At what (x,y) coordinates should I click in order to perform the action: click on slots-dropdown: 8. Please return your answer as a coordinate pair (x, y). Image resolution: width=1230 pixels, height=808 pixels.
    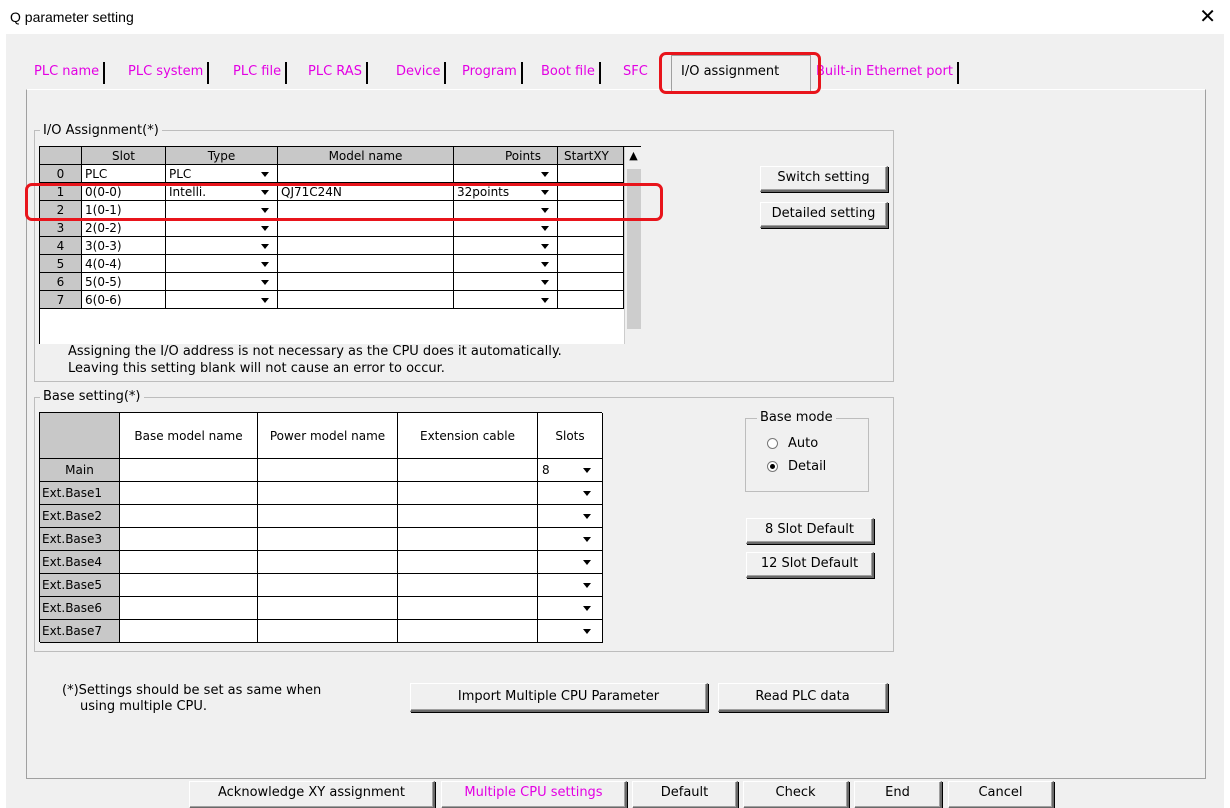
    Looking at the image, I should click on (570, 470).